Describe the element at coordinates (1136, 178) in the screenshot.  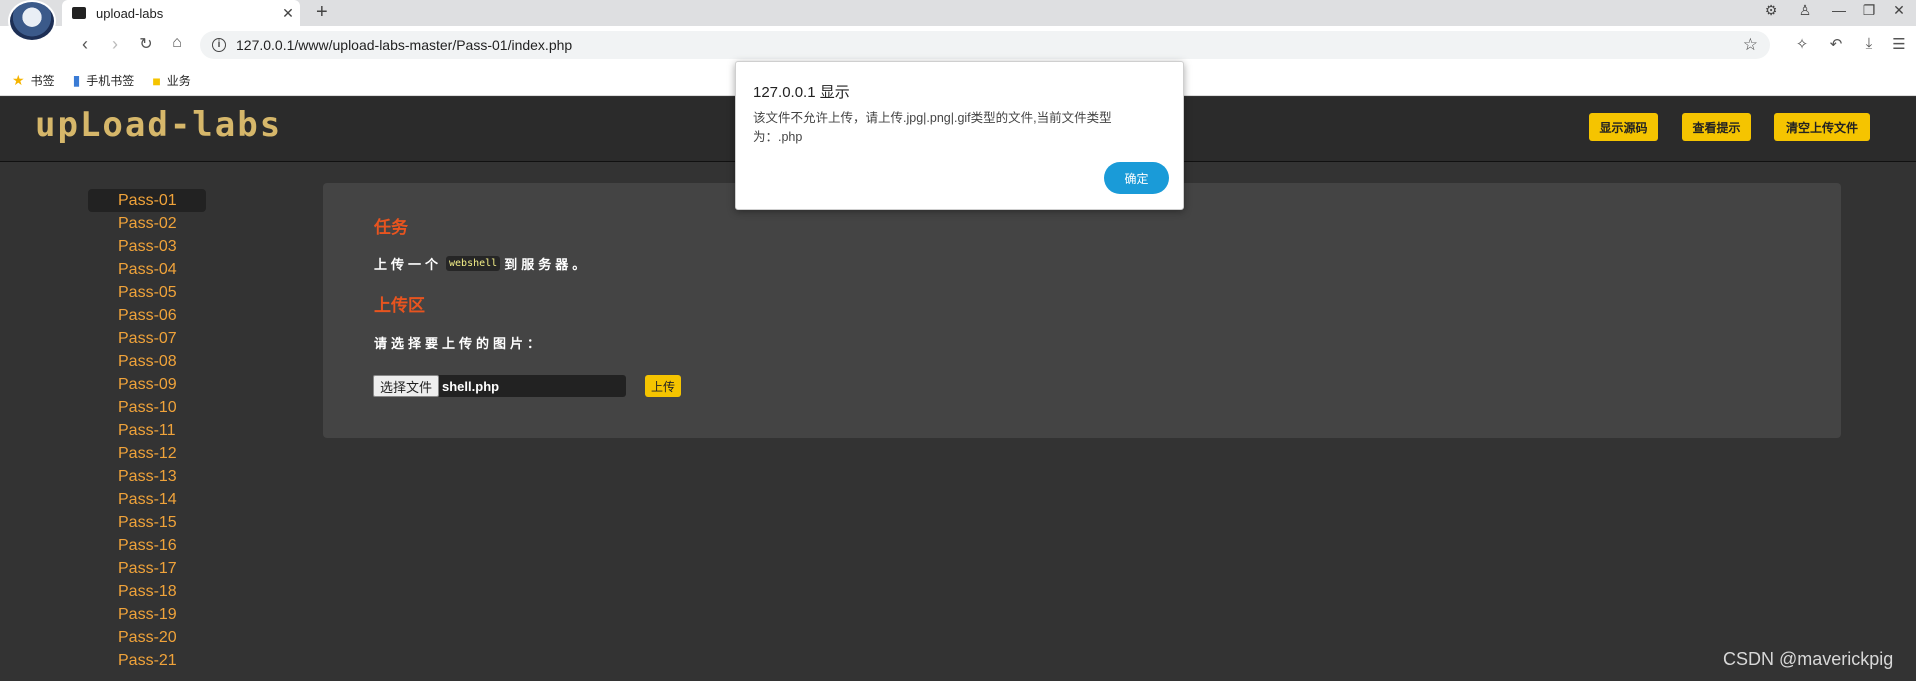
I see `dialog-ok-button: 确定` at that location.